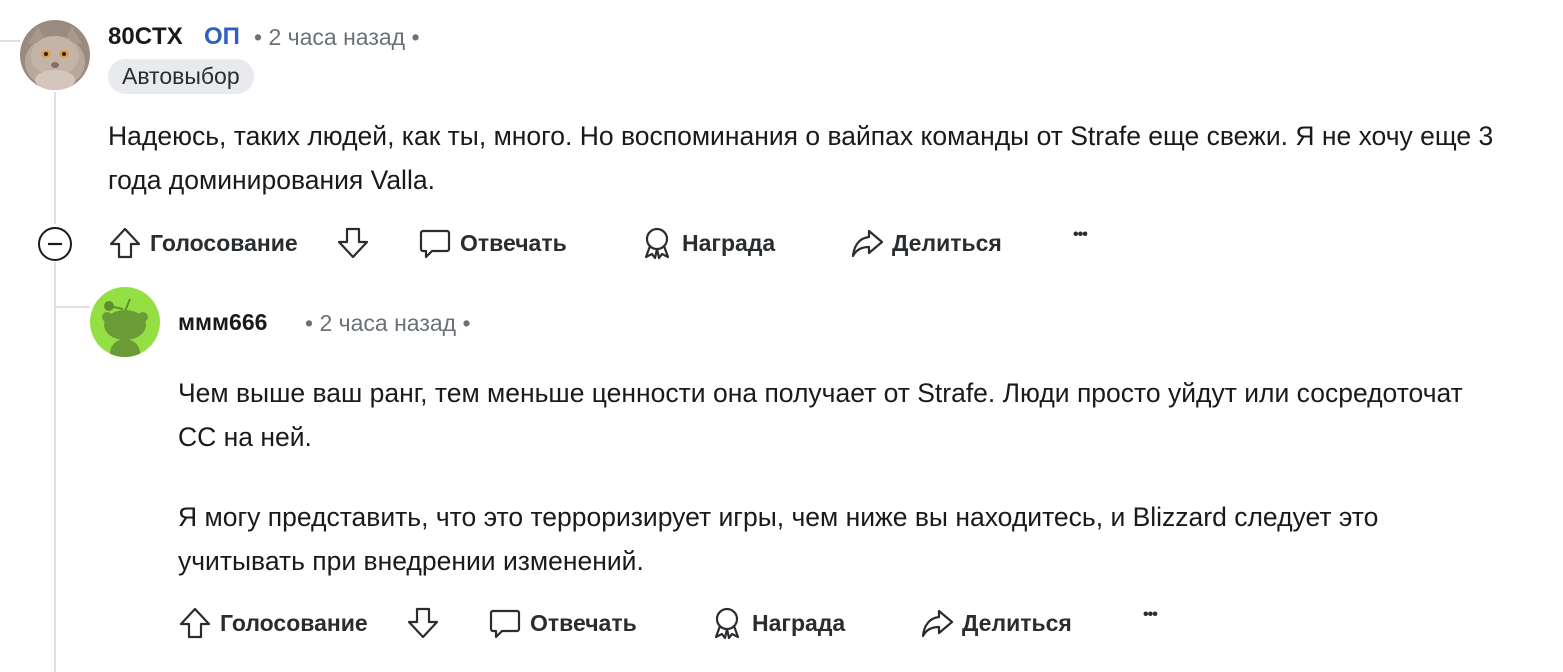 Image resolution: width=1563 pixels, height=672 pixels. Describe the element at coordinates (55, 467) in the screenshot. I see `thread-line-main-lower` at that location.